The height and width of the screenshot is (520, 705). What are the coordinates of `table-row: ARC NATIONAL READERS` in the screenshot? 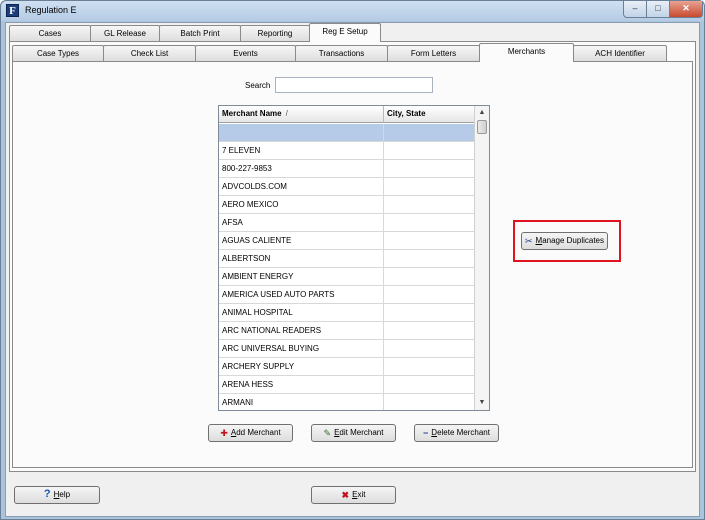 It's located at (347, 331).